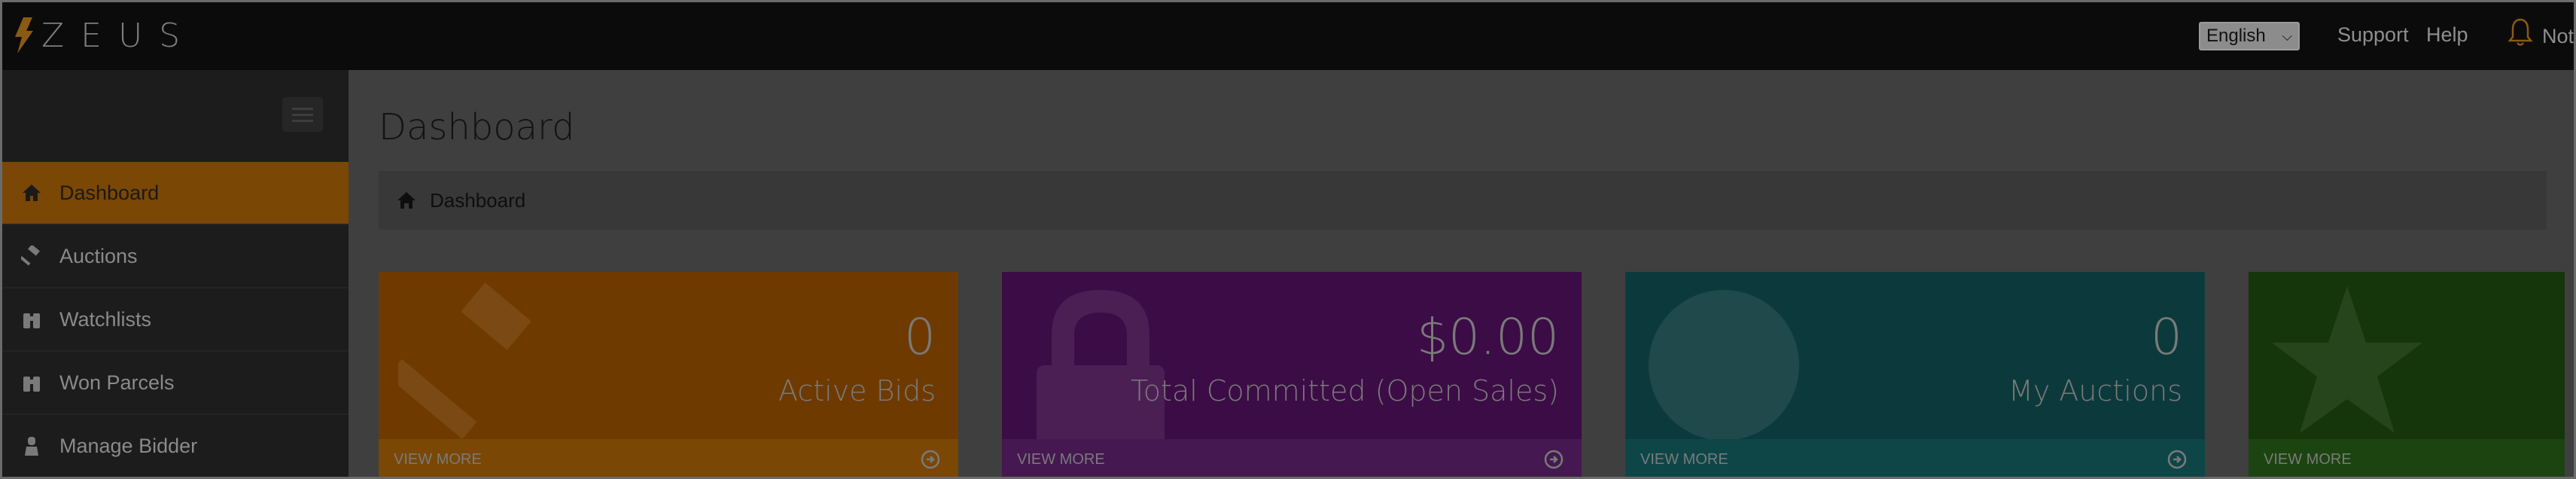 The height and width of the screenshot is (479, 2576). What do you see at coordinates (2447, 35) in the screenshot?
I see `help-link: Help` at bounding box center [2447, 35].